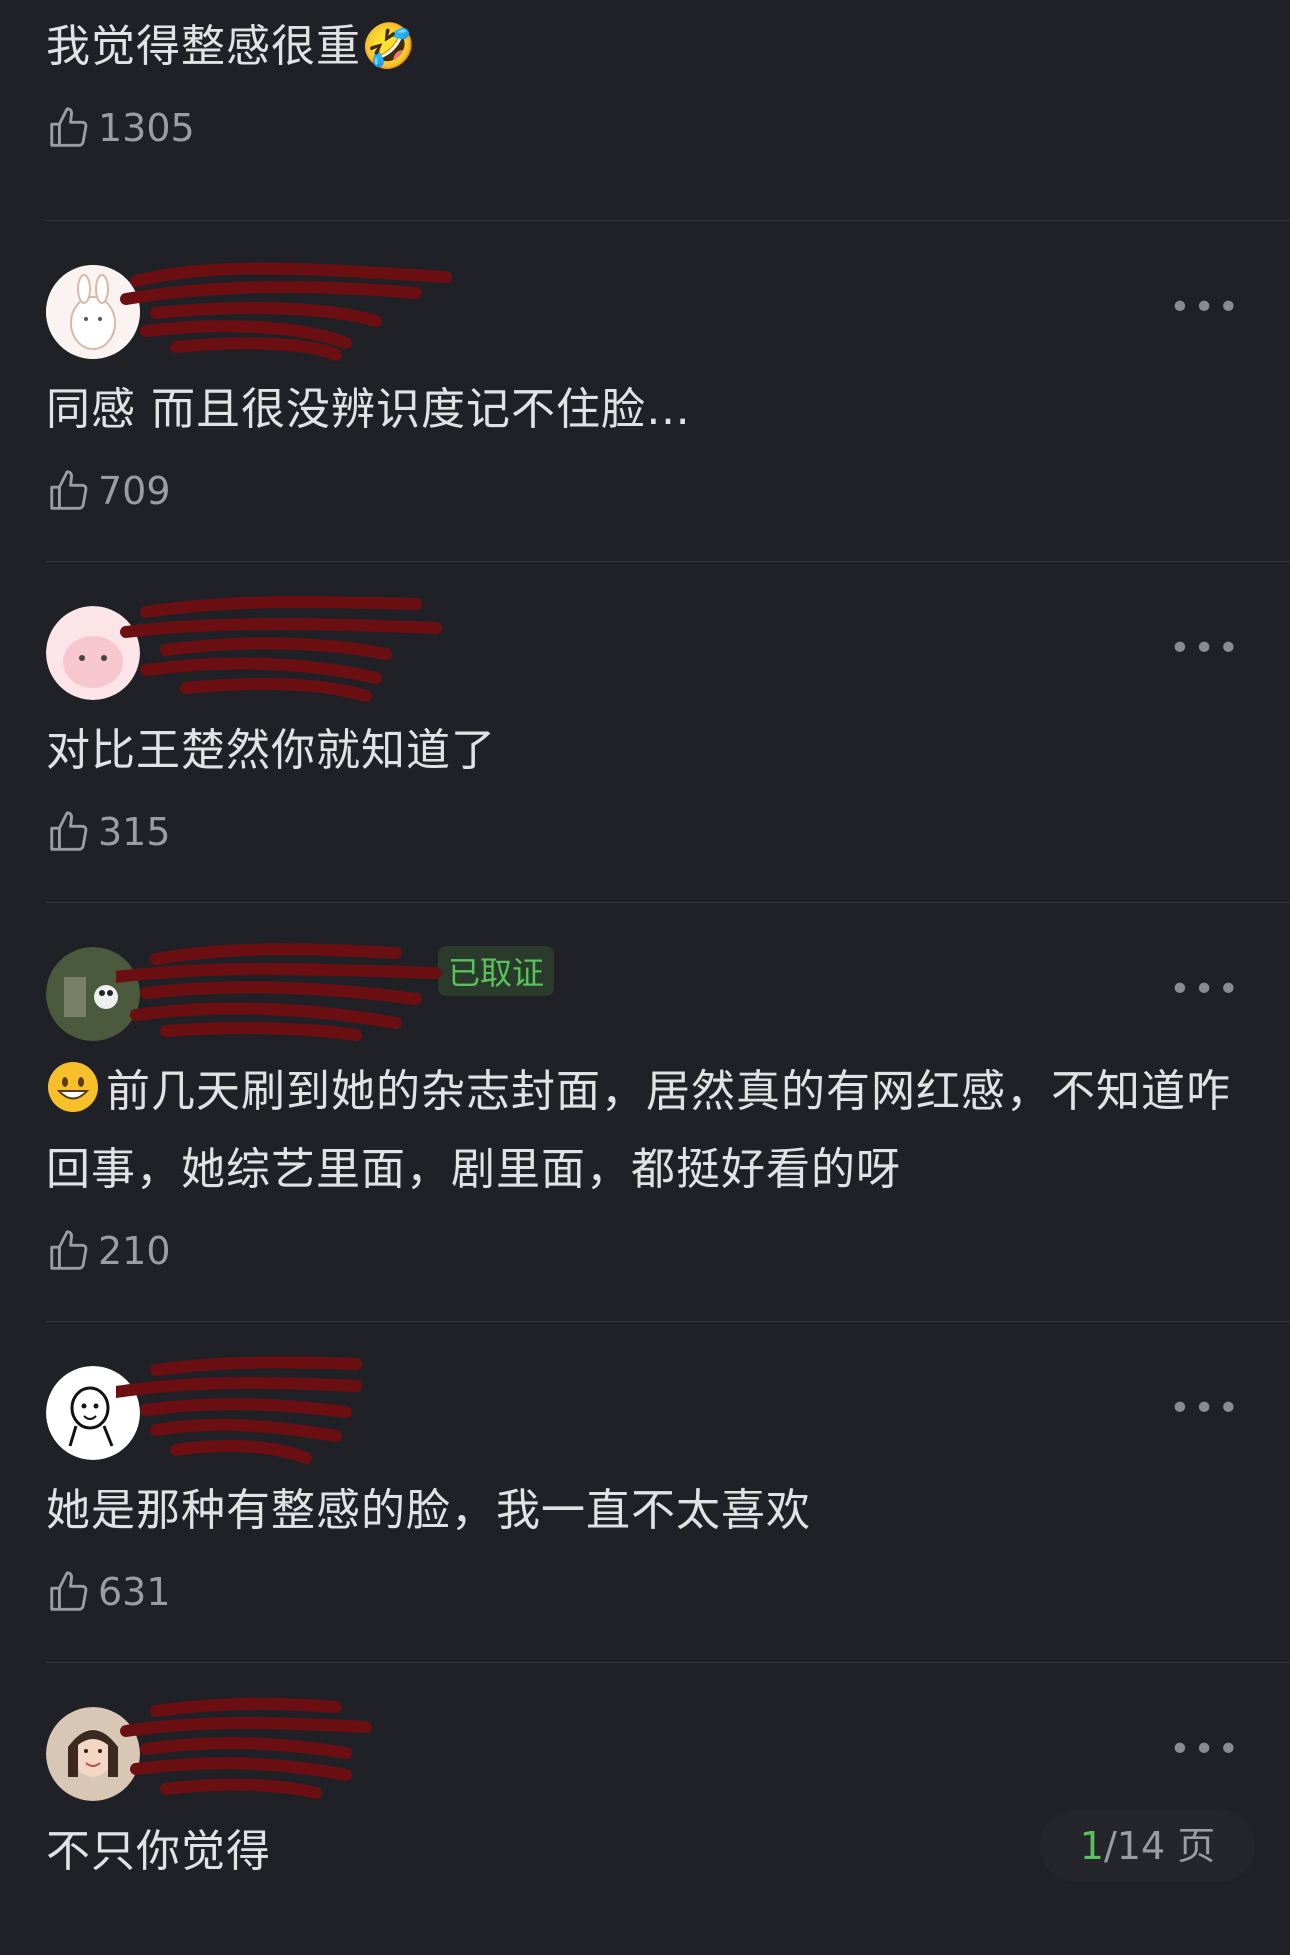 The width and height of the screenshot is (1290, 1955). Describe the element at coordinates (360, 971) in the screenshot. I see `username-row: 已取证` at that location.